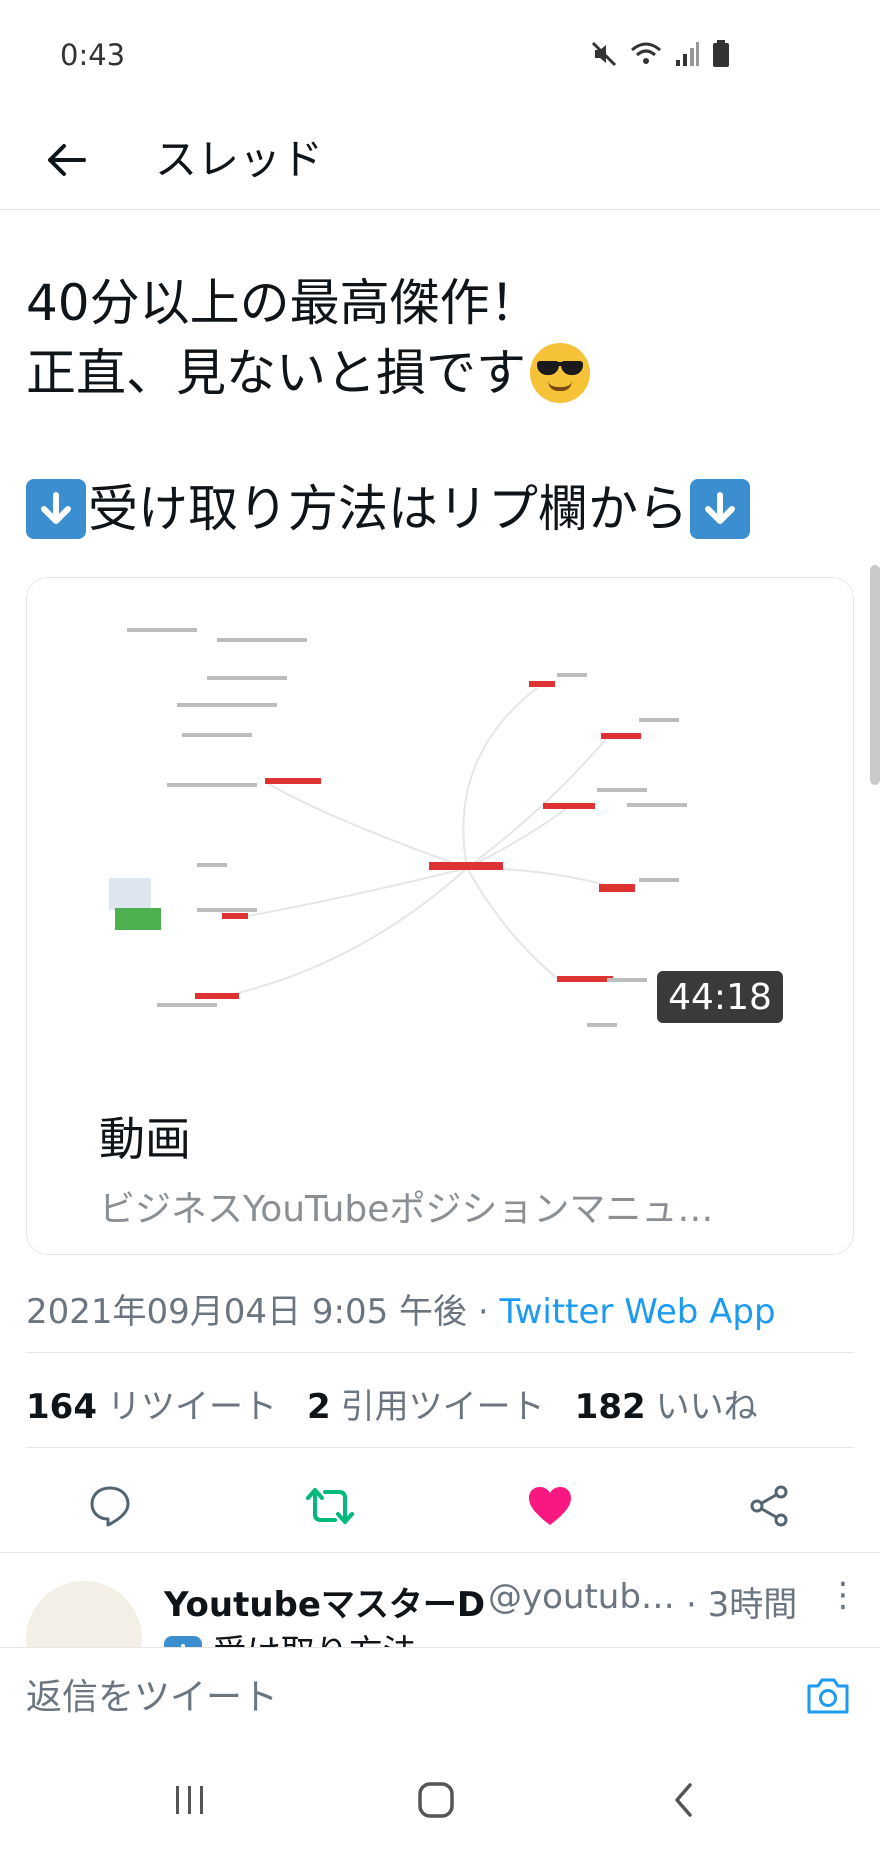  What do you see at coordinates (283, 303) in the screenshot?
I see `tweet-line-1: 40分以上の最高傑作！` at bounding box center [283, 303].